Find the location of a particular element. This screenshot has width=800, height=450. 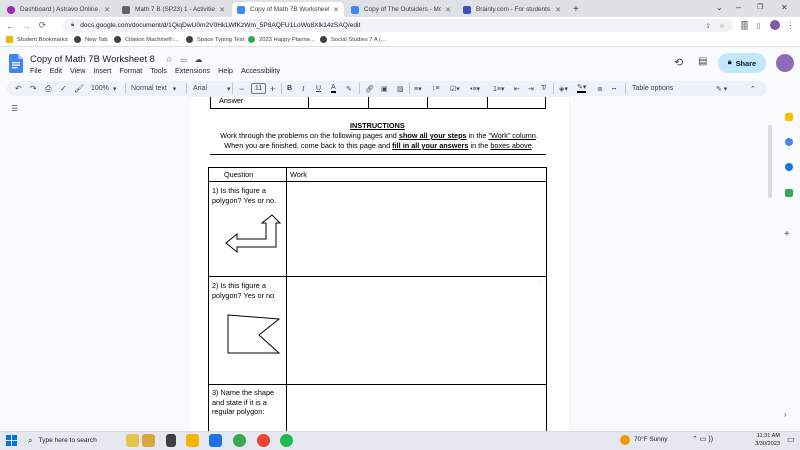

font-select: Arial ▾ is located at coordinates (212, 88).